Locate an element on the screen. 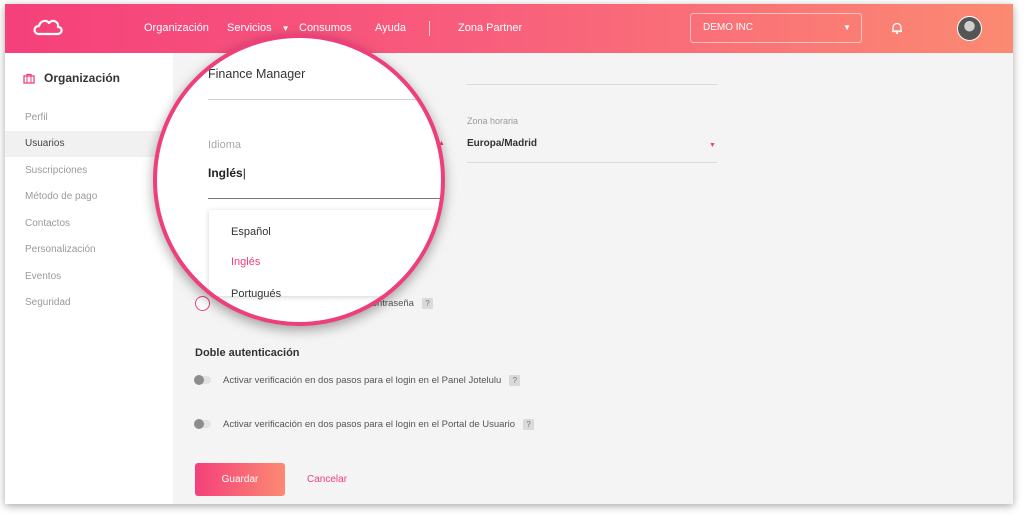  sidebar-item-personalizacion: Personalización is located at coordinates (89, 250).